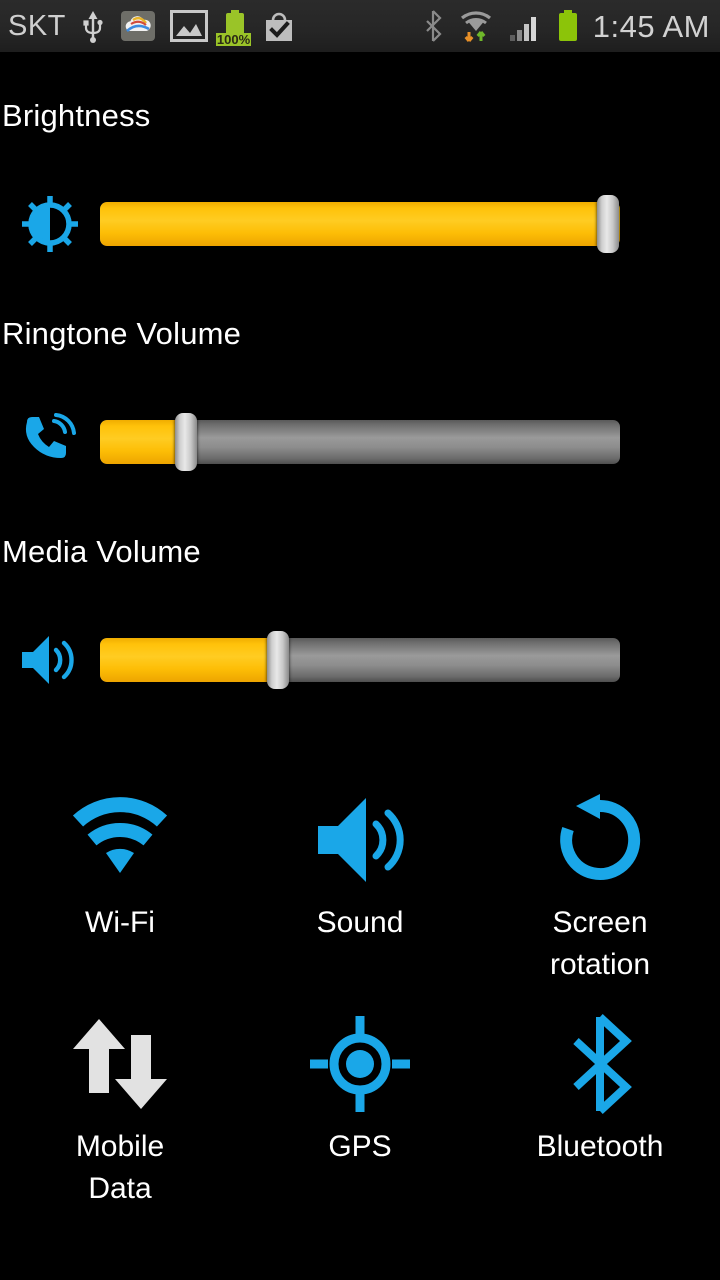 Image resolution: width=720 pixels, height=1280 pixels. I want to click on brightness-slider-fill, so click(360, 224).